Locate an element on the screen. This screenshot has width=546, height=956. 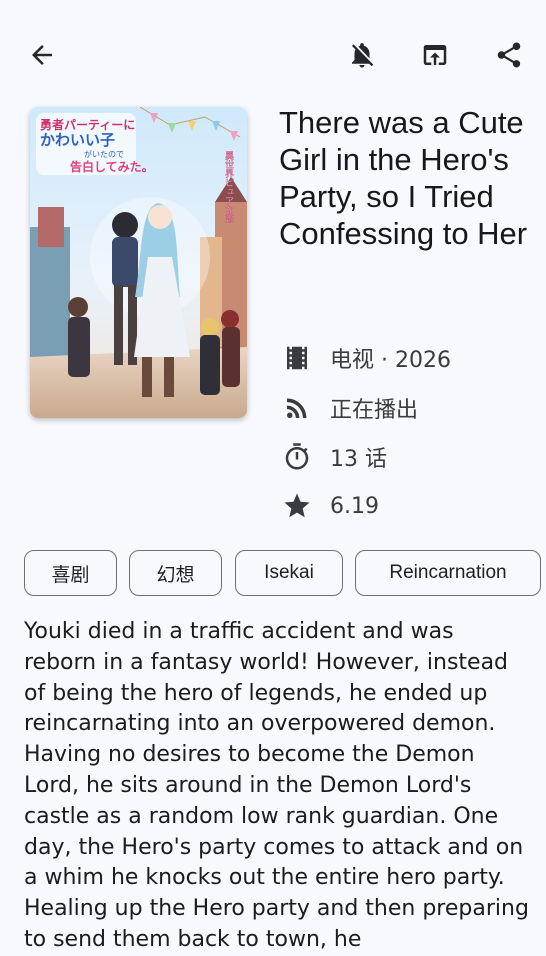
notifications-off-icon is located at coordinates (363, 55).